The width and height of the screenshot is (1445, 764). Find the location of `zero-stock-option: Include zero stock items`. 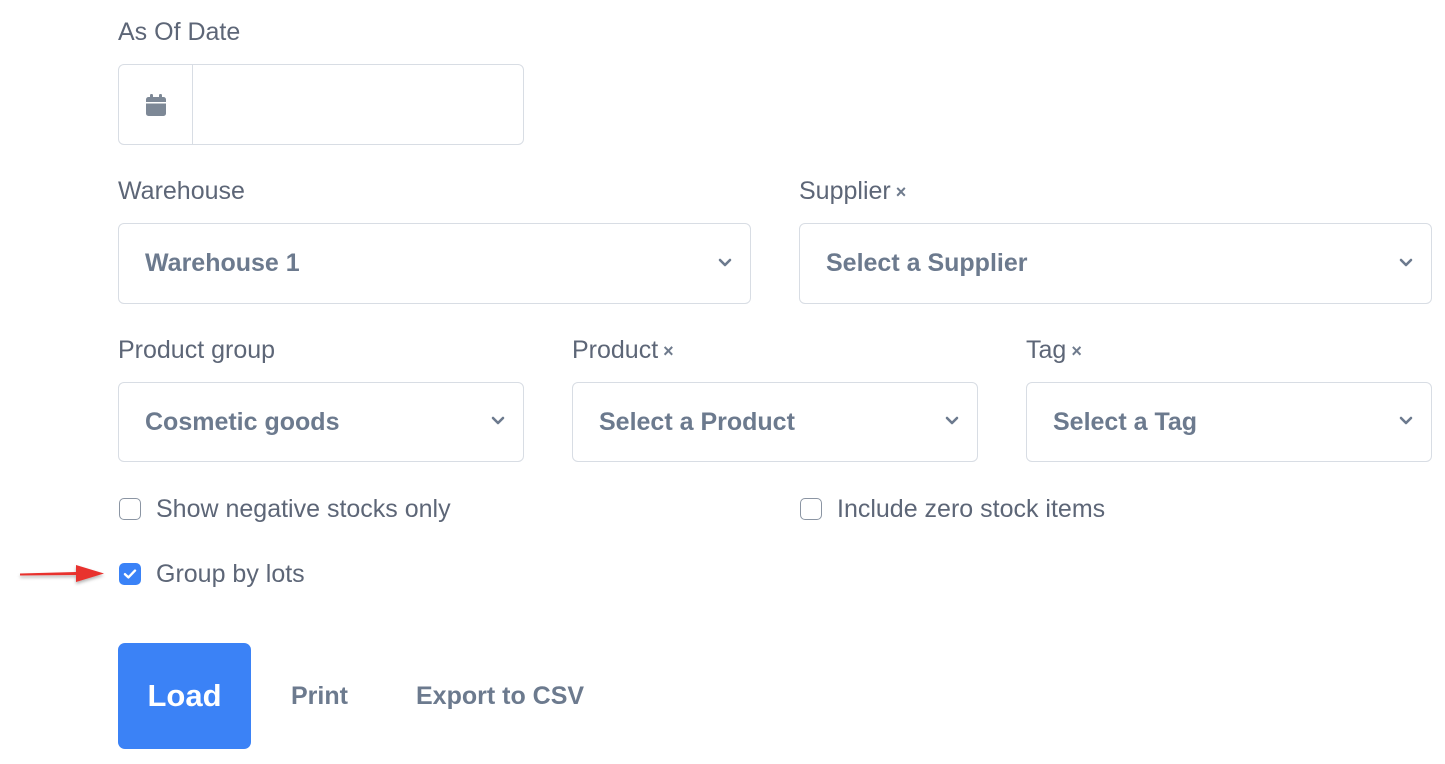

zero-stock-option: Include zero stock items is located at coordinates (952, 509).